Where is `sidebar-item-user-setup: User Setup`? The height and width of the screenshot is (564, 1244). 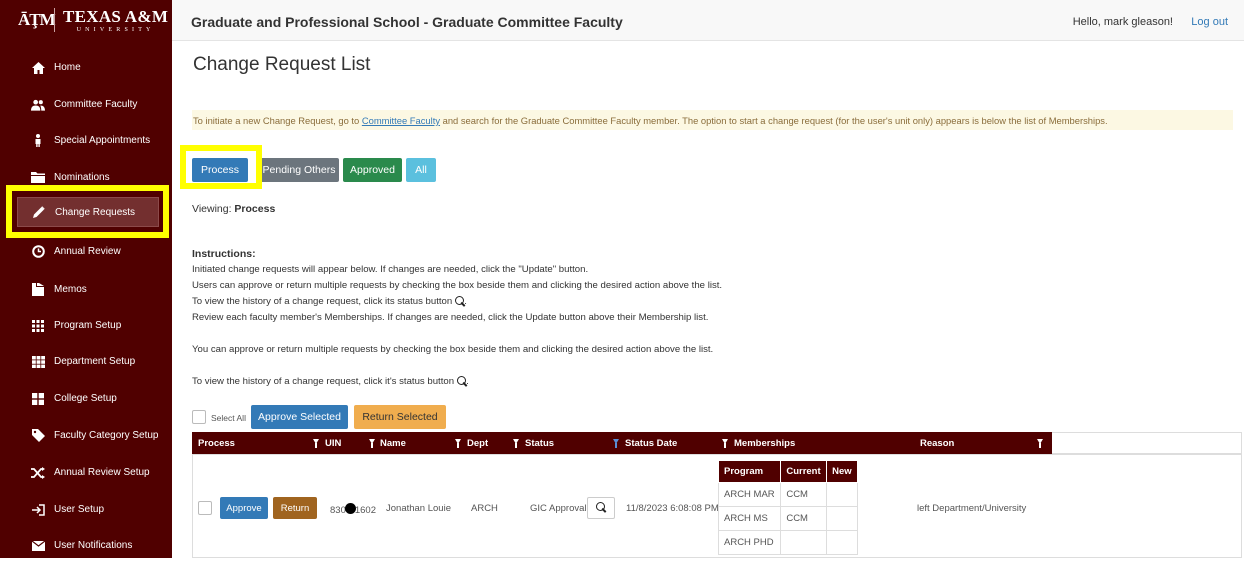
sidebar-item-user-setup: User Setup is located at coordinates (86, 509).